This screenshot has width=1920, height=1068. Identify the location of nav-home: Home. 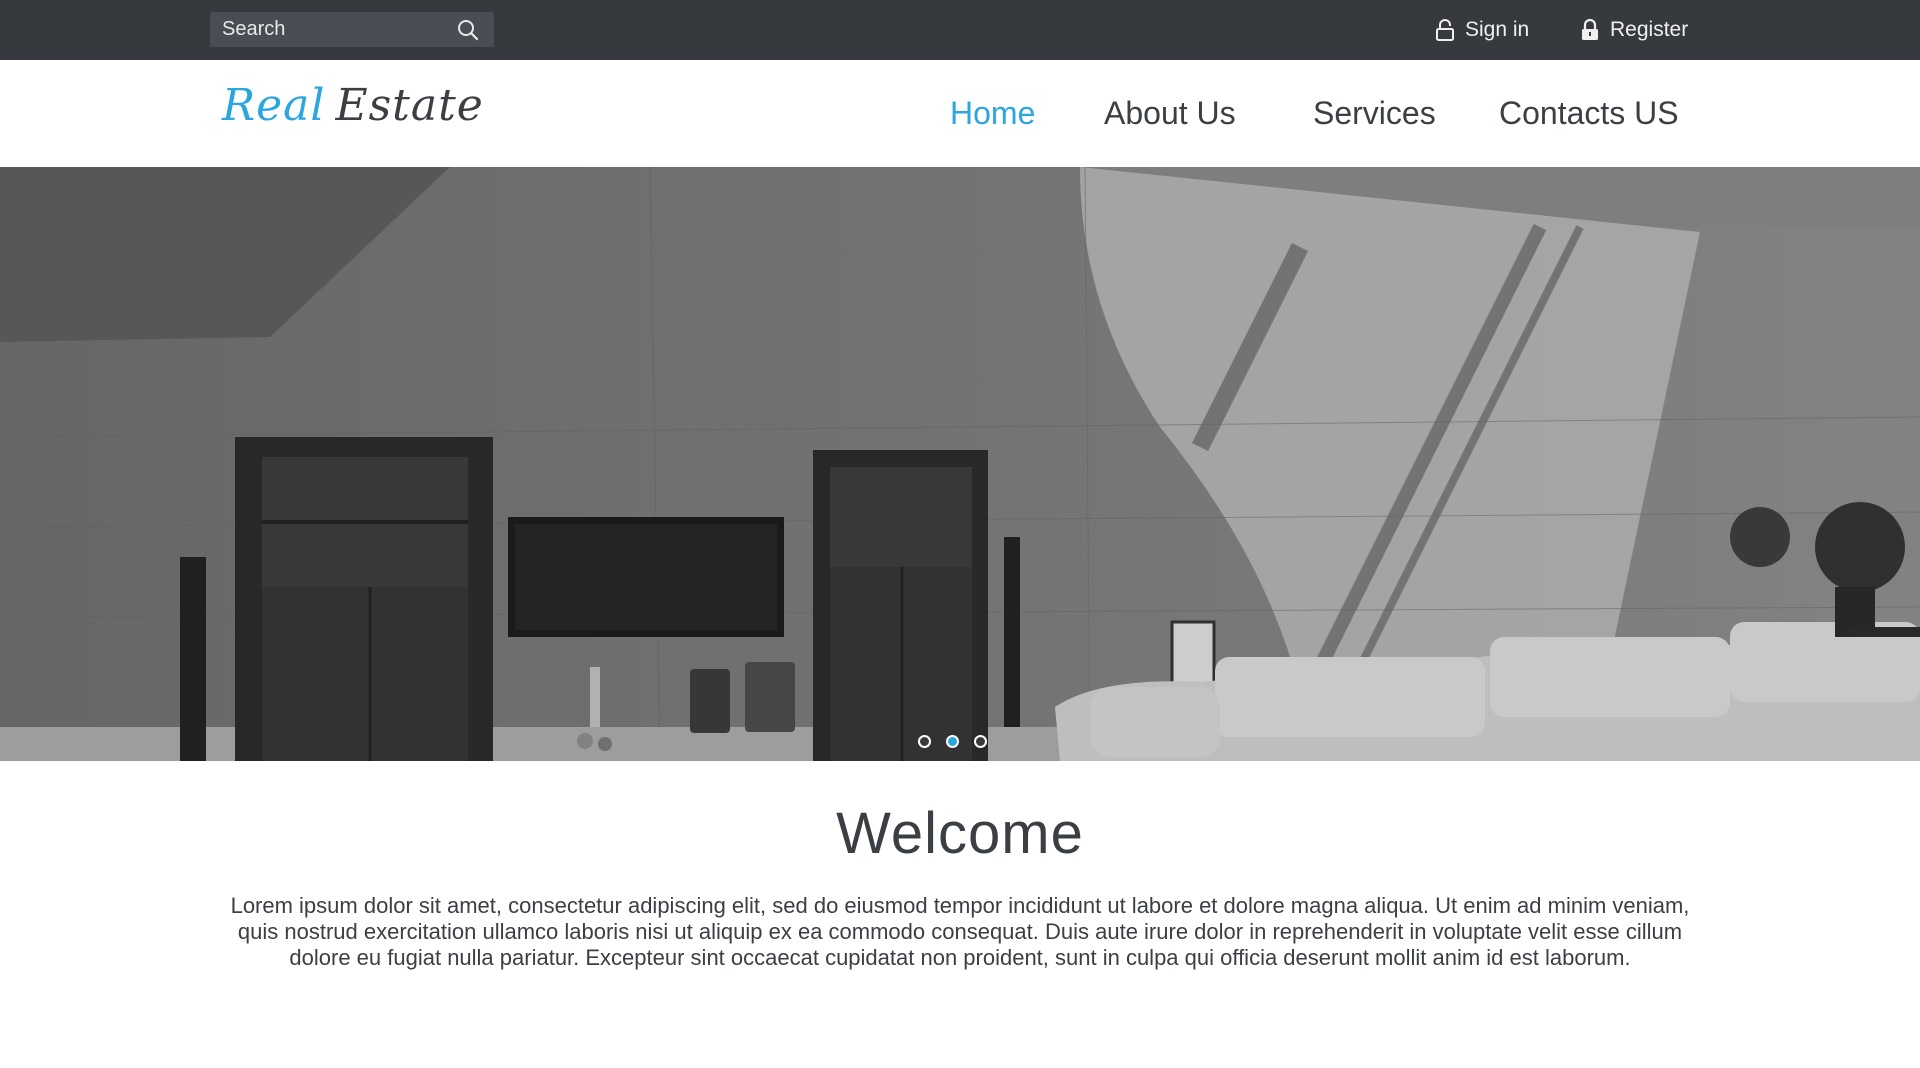
(992, 113).